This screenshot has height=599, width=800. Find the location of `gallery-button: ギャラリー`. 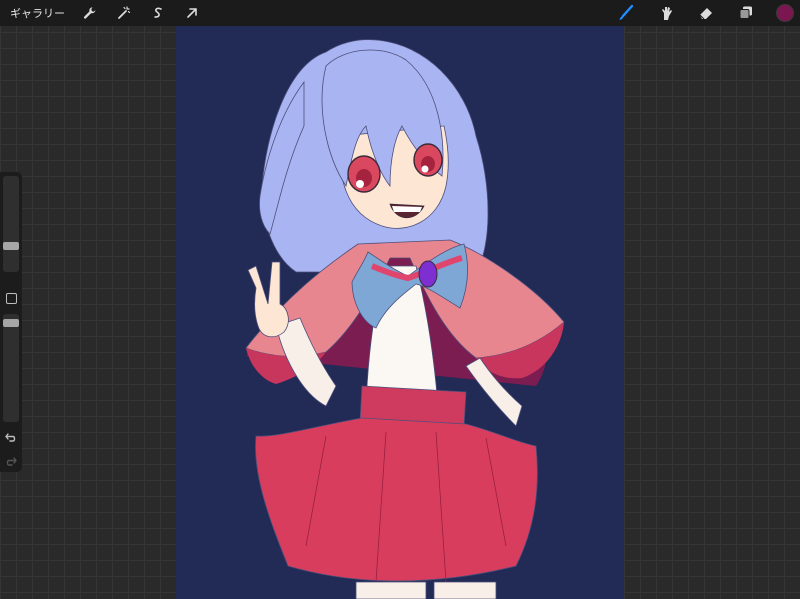

gallery-button: ギャラリー is located at coordinates (37, 13).